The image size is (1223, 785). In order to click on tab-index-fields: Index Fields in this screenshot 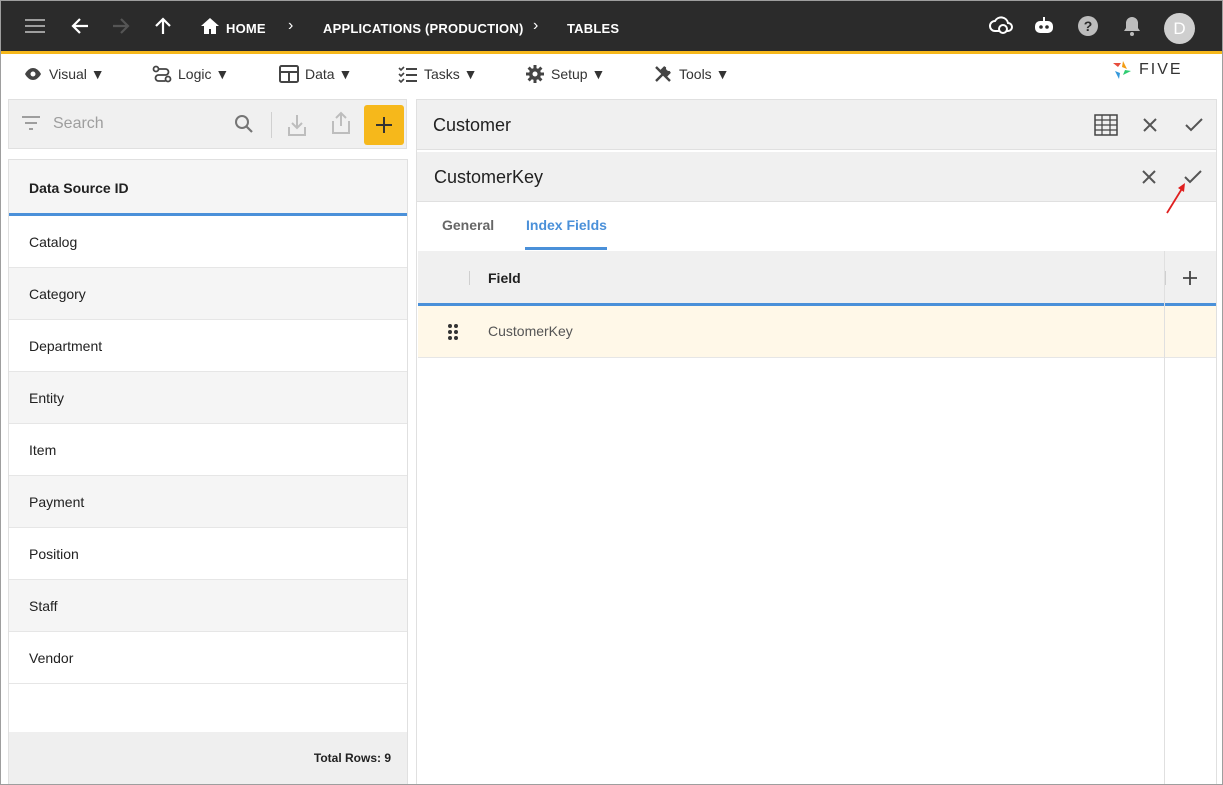, I will do `click(566, 225)`.